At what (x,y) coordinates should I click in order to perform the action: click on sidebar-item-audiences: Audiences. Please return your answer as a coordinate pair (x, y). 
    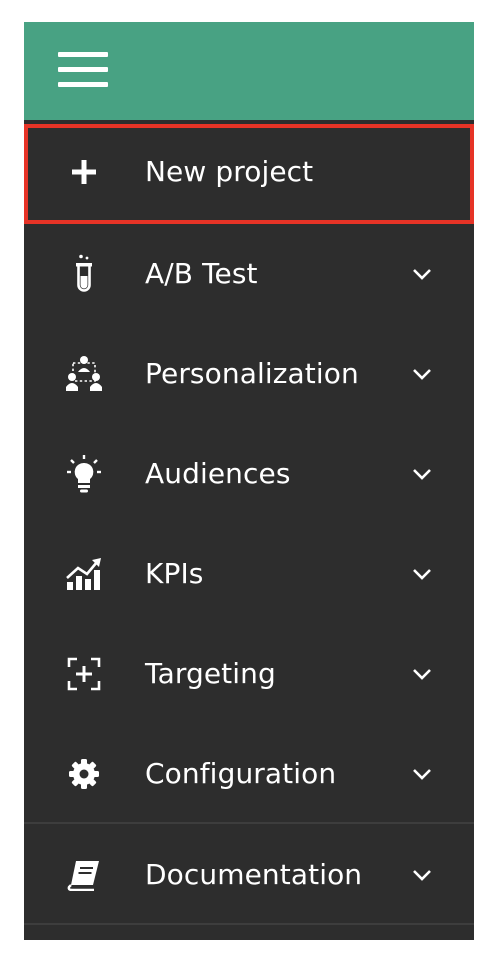
    Looking at the image, I should click on (249, 474).